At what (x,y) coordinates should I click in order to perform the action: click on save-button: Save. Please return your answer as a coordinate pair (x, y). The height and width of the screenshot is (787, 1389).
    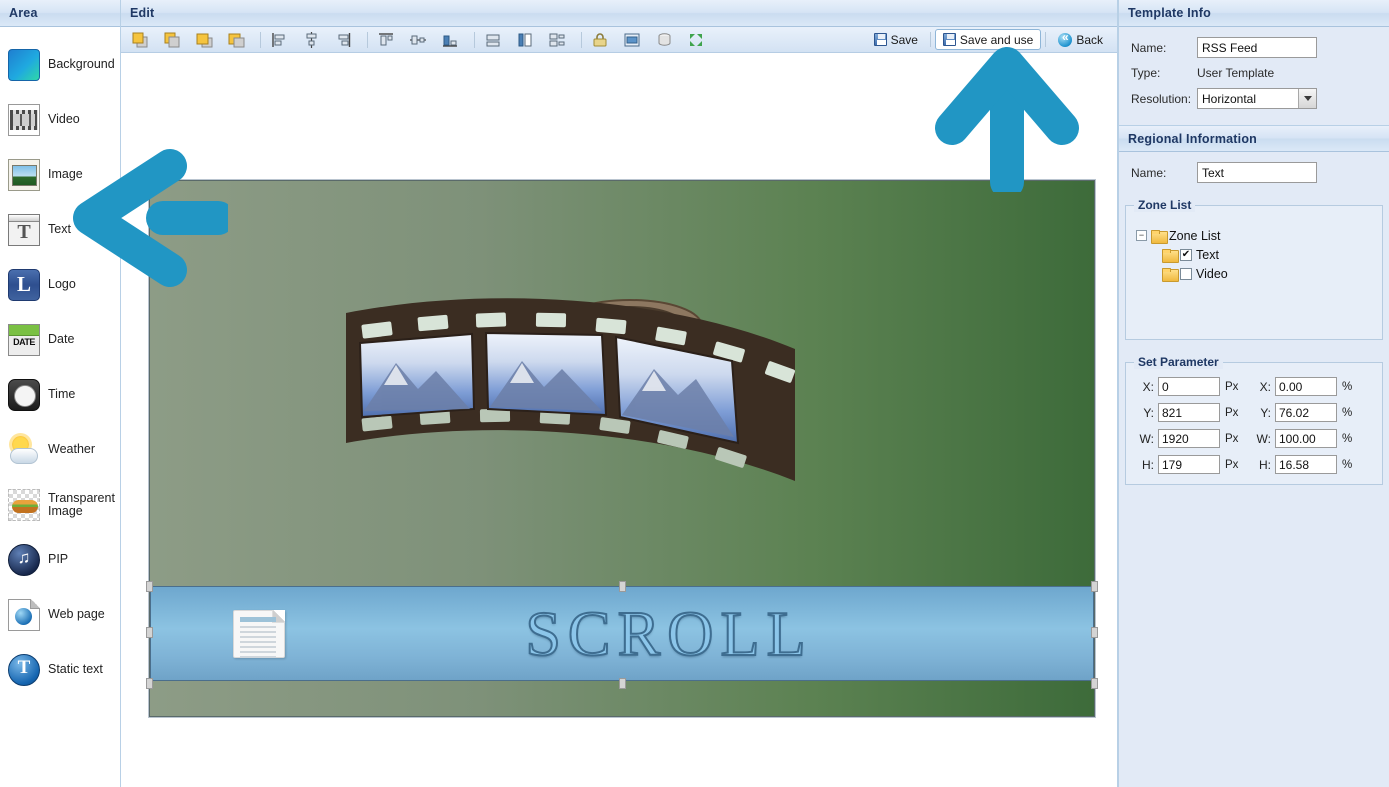
    Looking at the image, I should click on (896, 39).